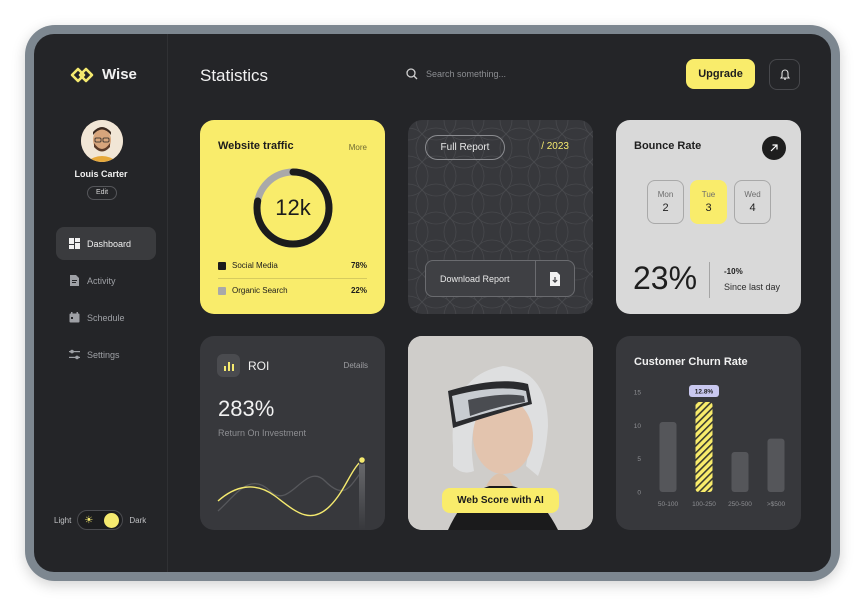  I want to click on day-wed: Wed 4, so click(752, 202).